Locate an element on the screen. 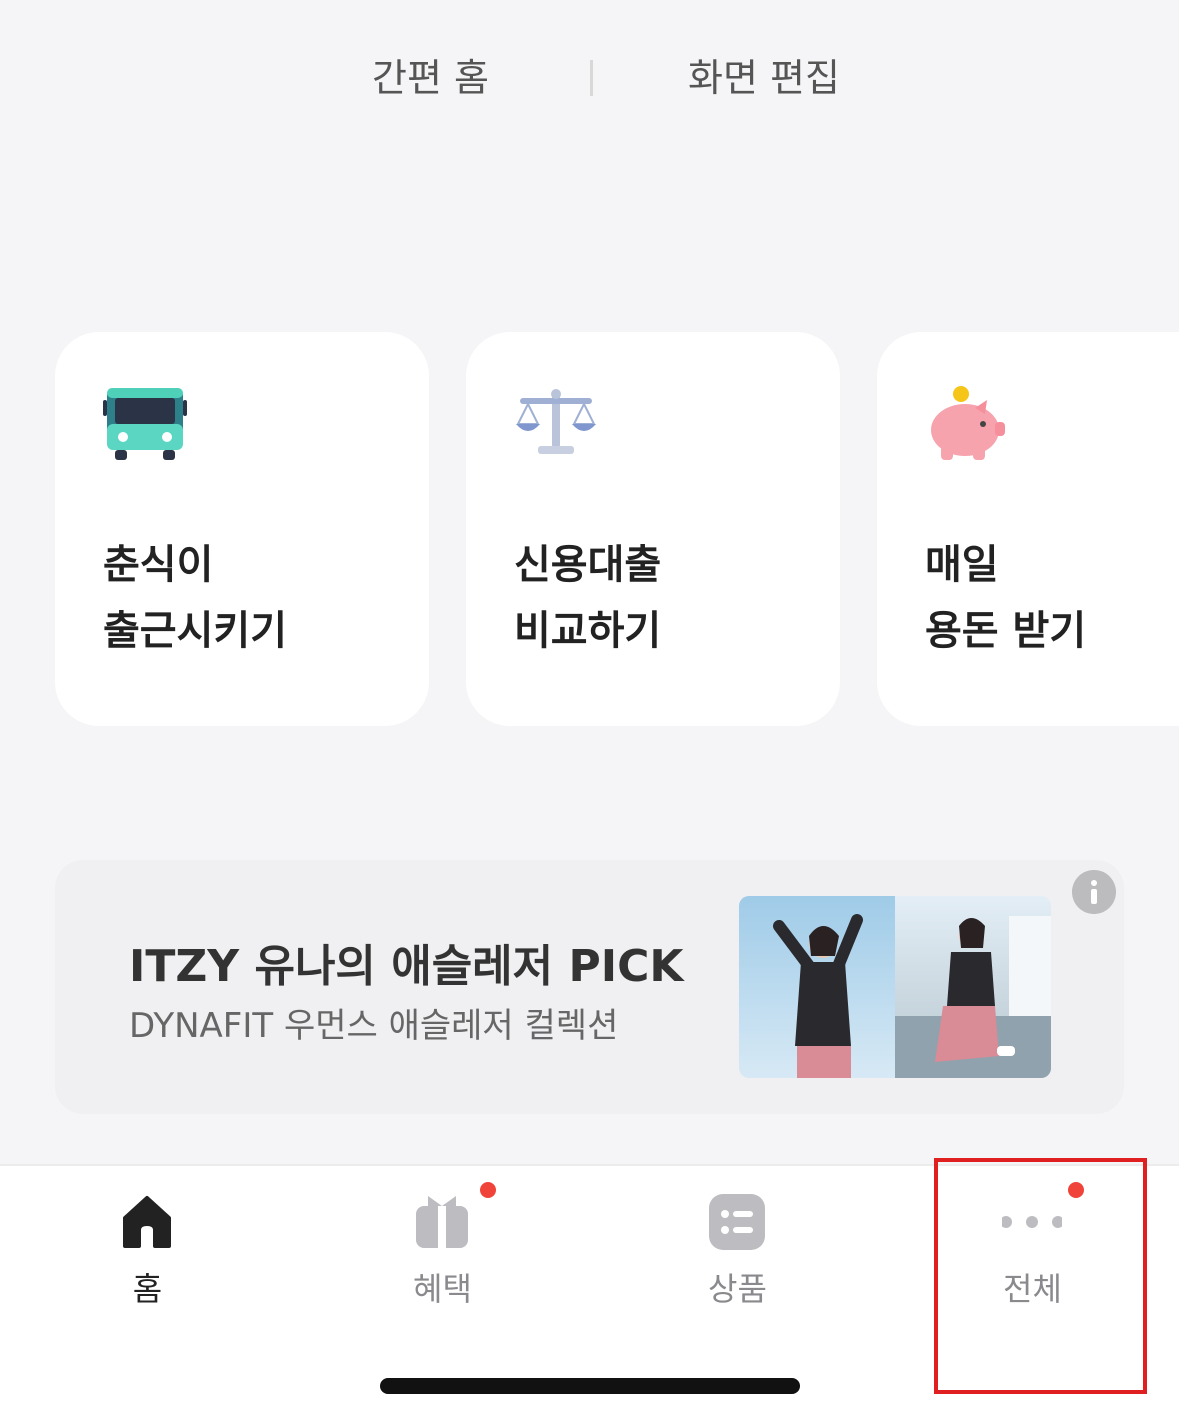 This screenshot has width=1179, height=1420. top-links: 간편 홈 화면 편집 is located at coordinates (589, 80).